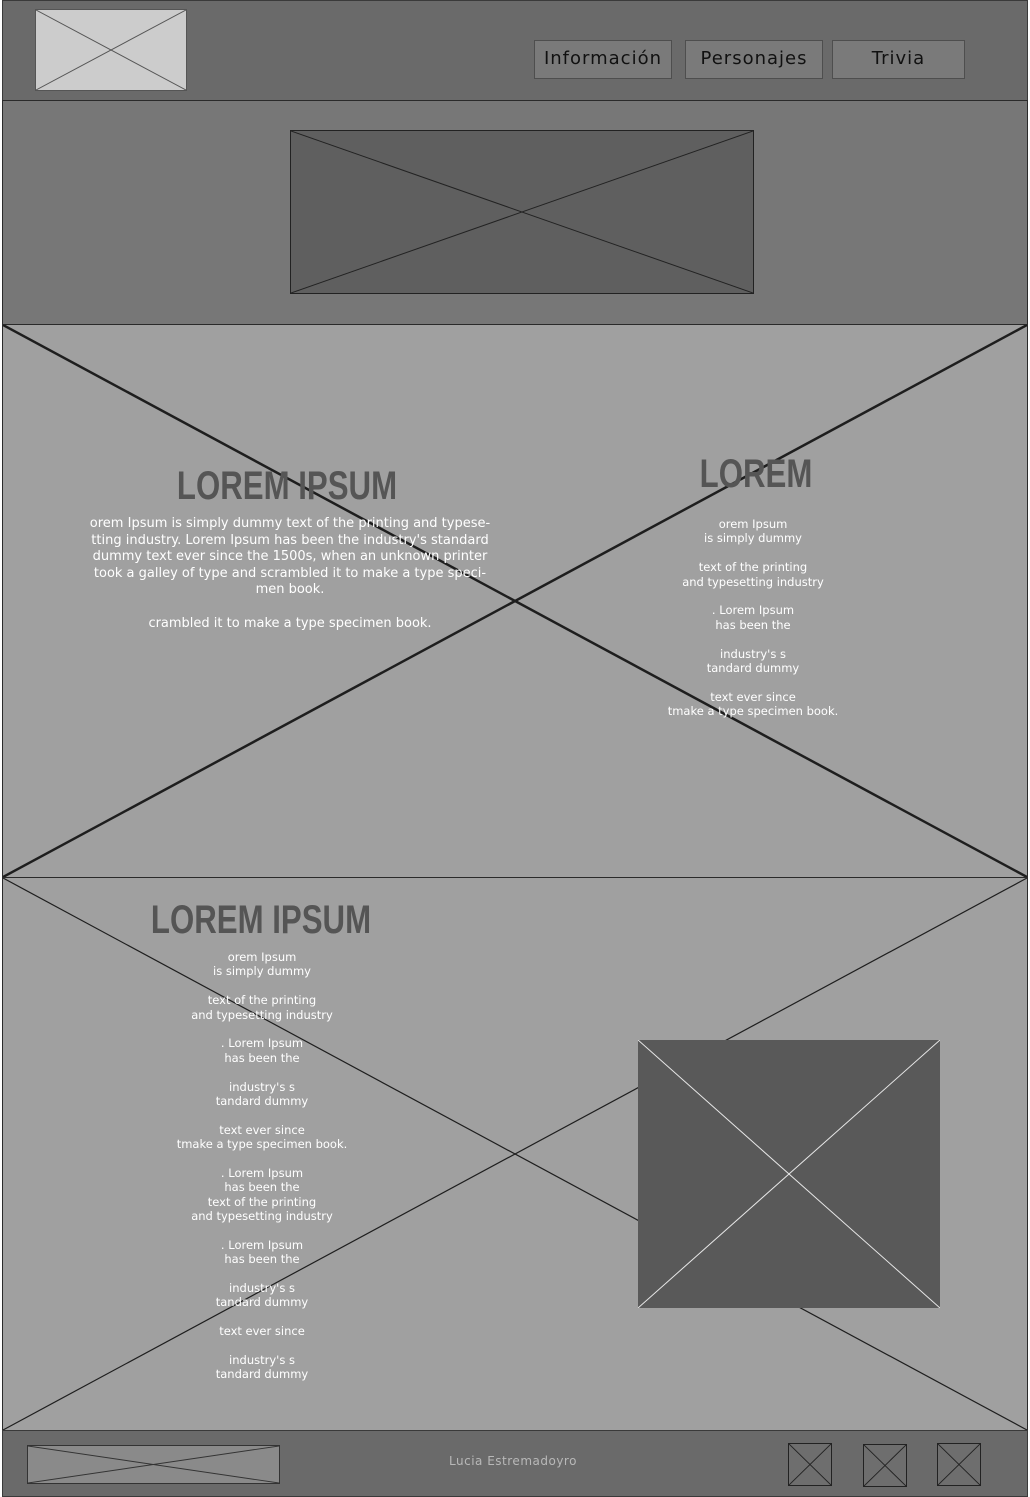 The image size is (1030, 1497). What do you see at coordinates (603, 59) in the screenshot?
I see `nav-informacion-button: Información` at bounding box center [603, 59].